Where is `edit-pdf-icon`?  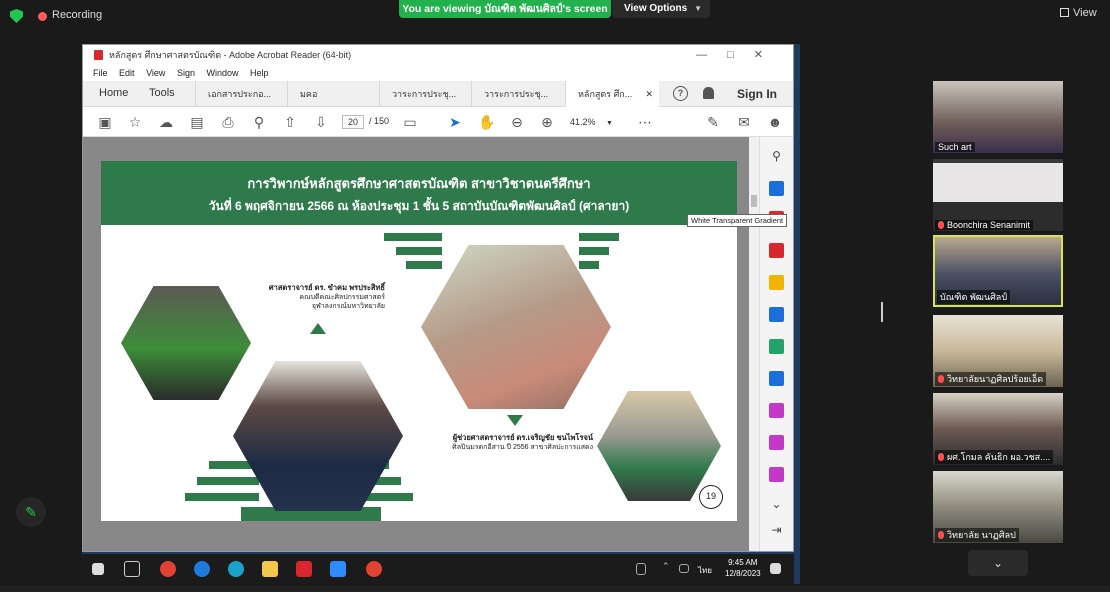
edit-pdf-icon is located at coordinates (776, 442).